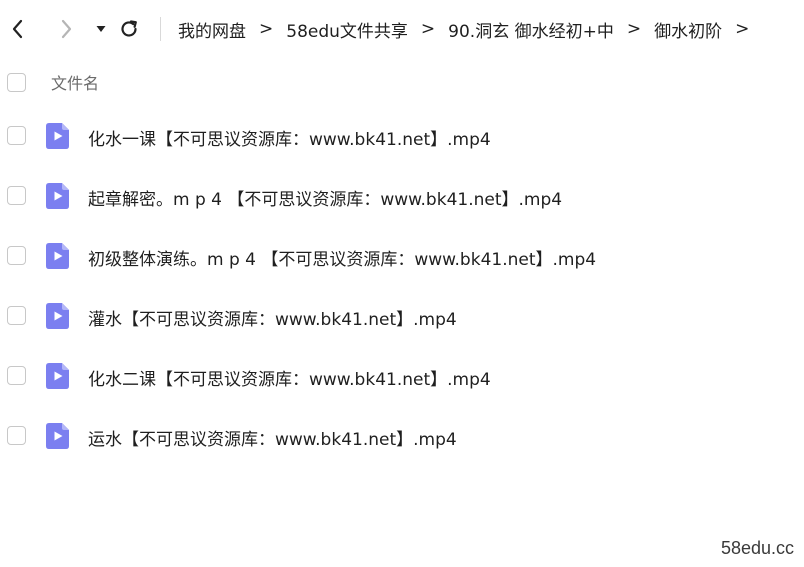  I want to click on file-row: 化水一课【不可思议资源库：www.bk41.net】.mp4, so click(402, 136).